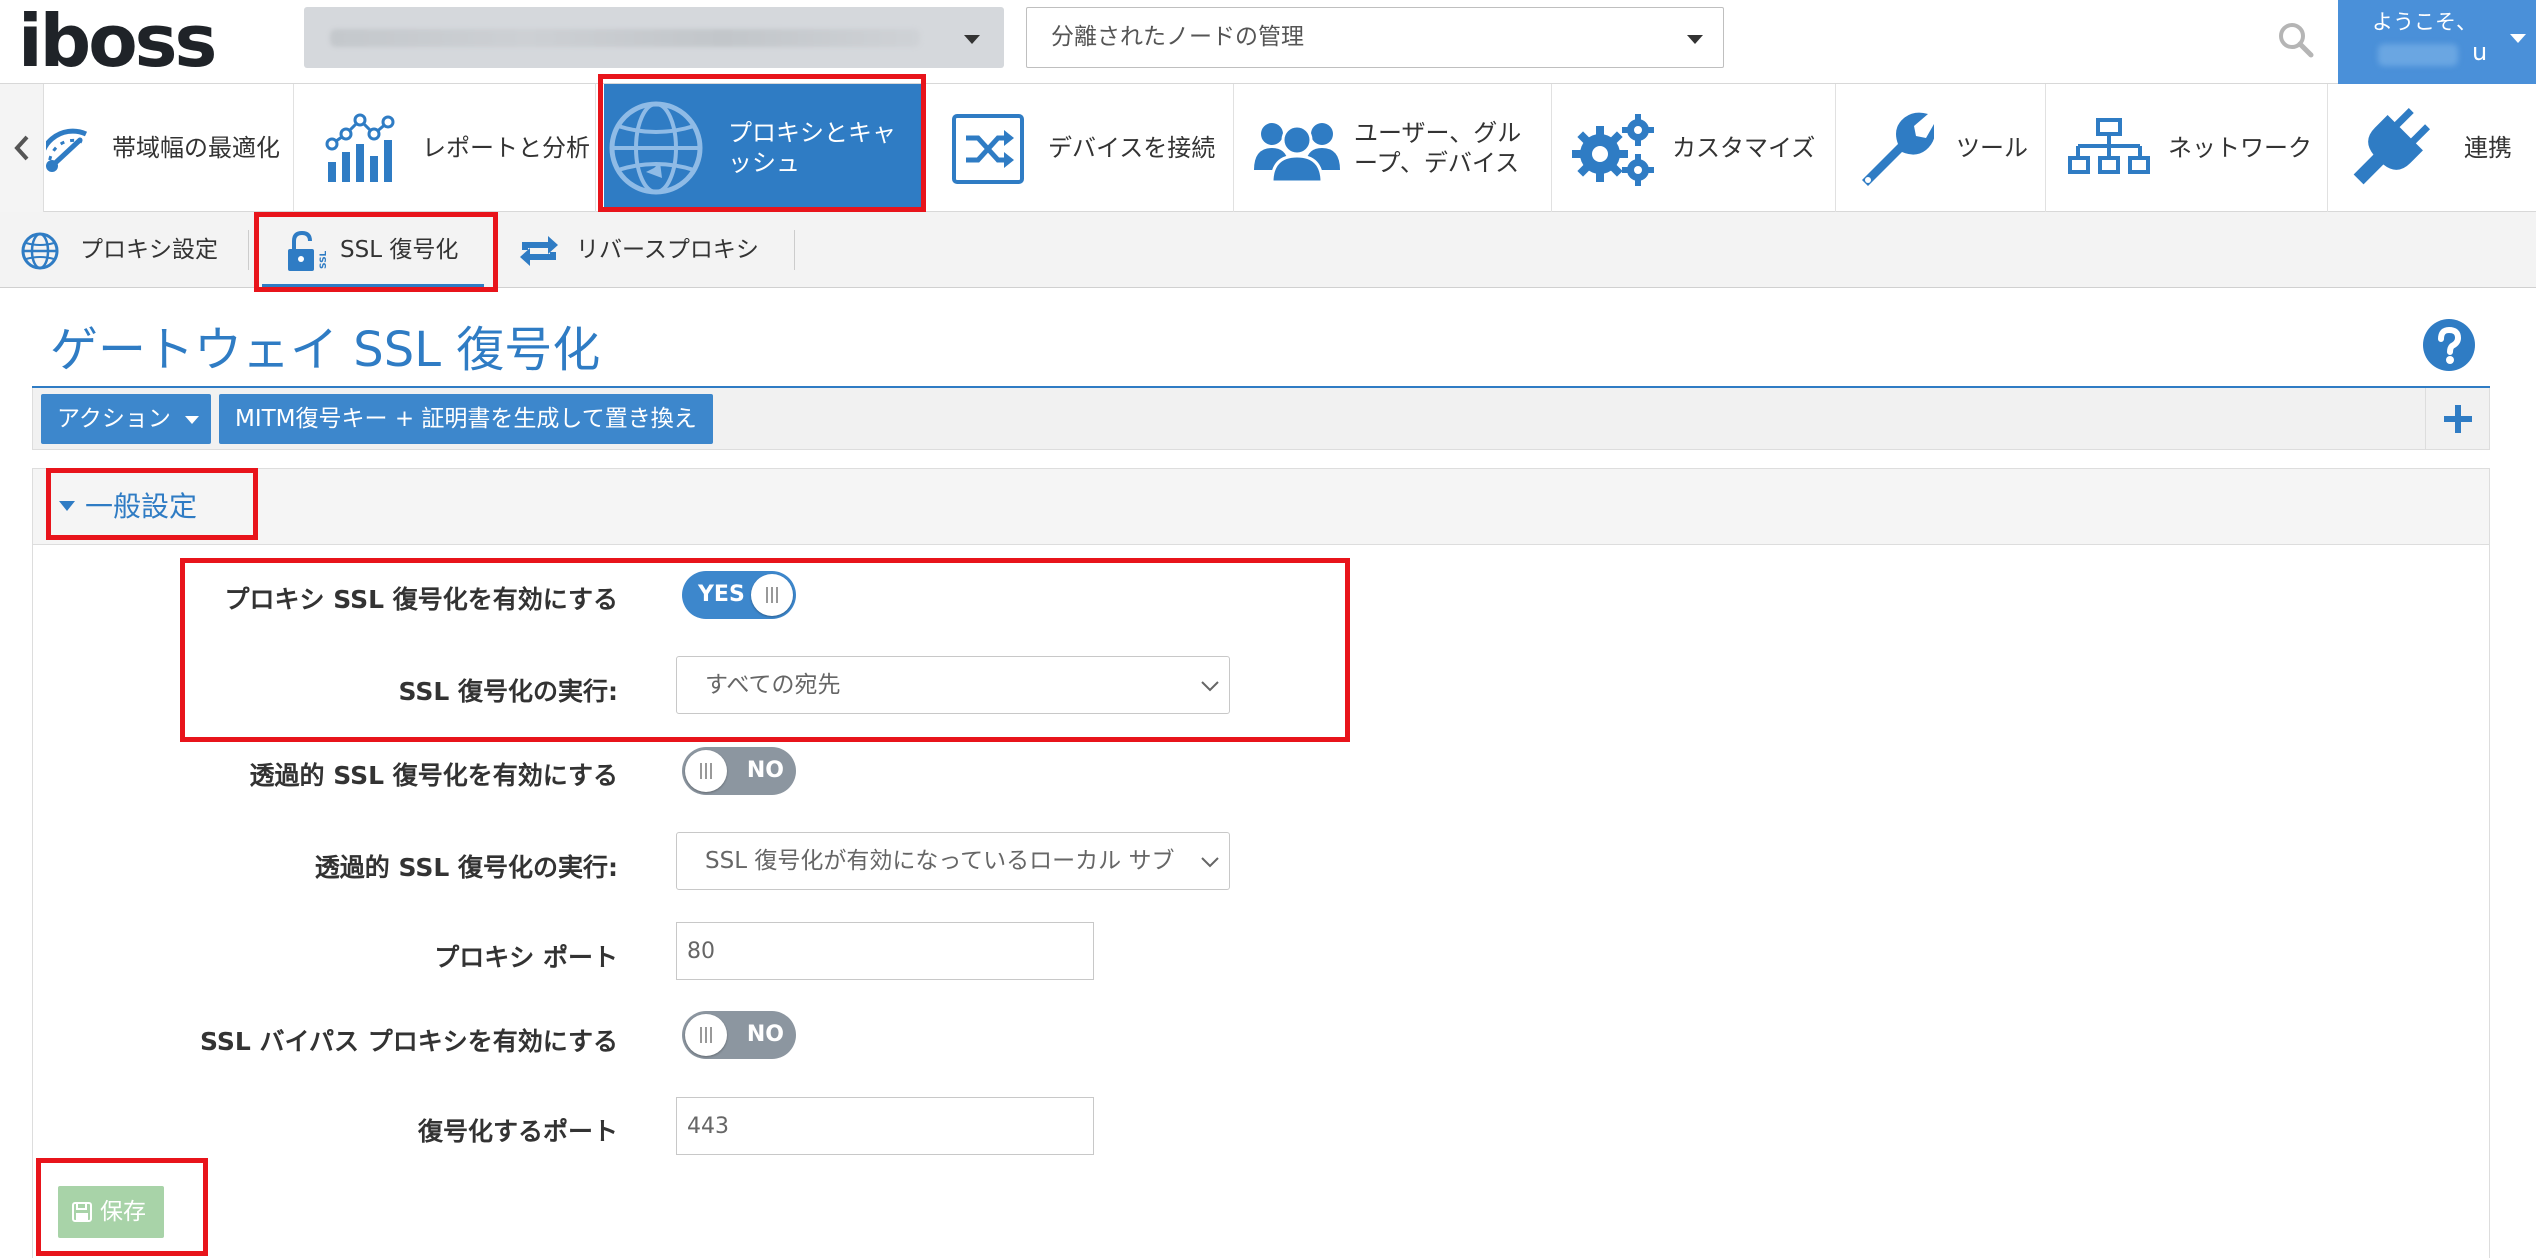 Image resolution: width=2536 pixels, height=1258 pixels. I want to click on chevron-left-icon, so click(21, 148).